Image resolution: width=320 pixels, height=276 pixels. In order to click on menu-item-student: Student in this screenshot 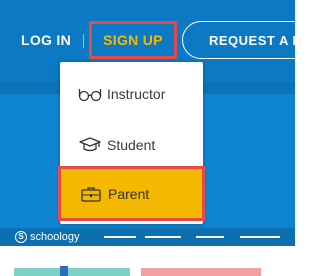, I will do `click(131, 145)`.